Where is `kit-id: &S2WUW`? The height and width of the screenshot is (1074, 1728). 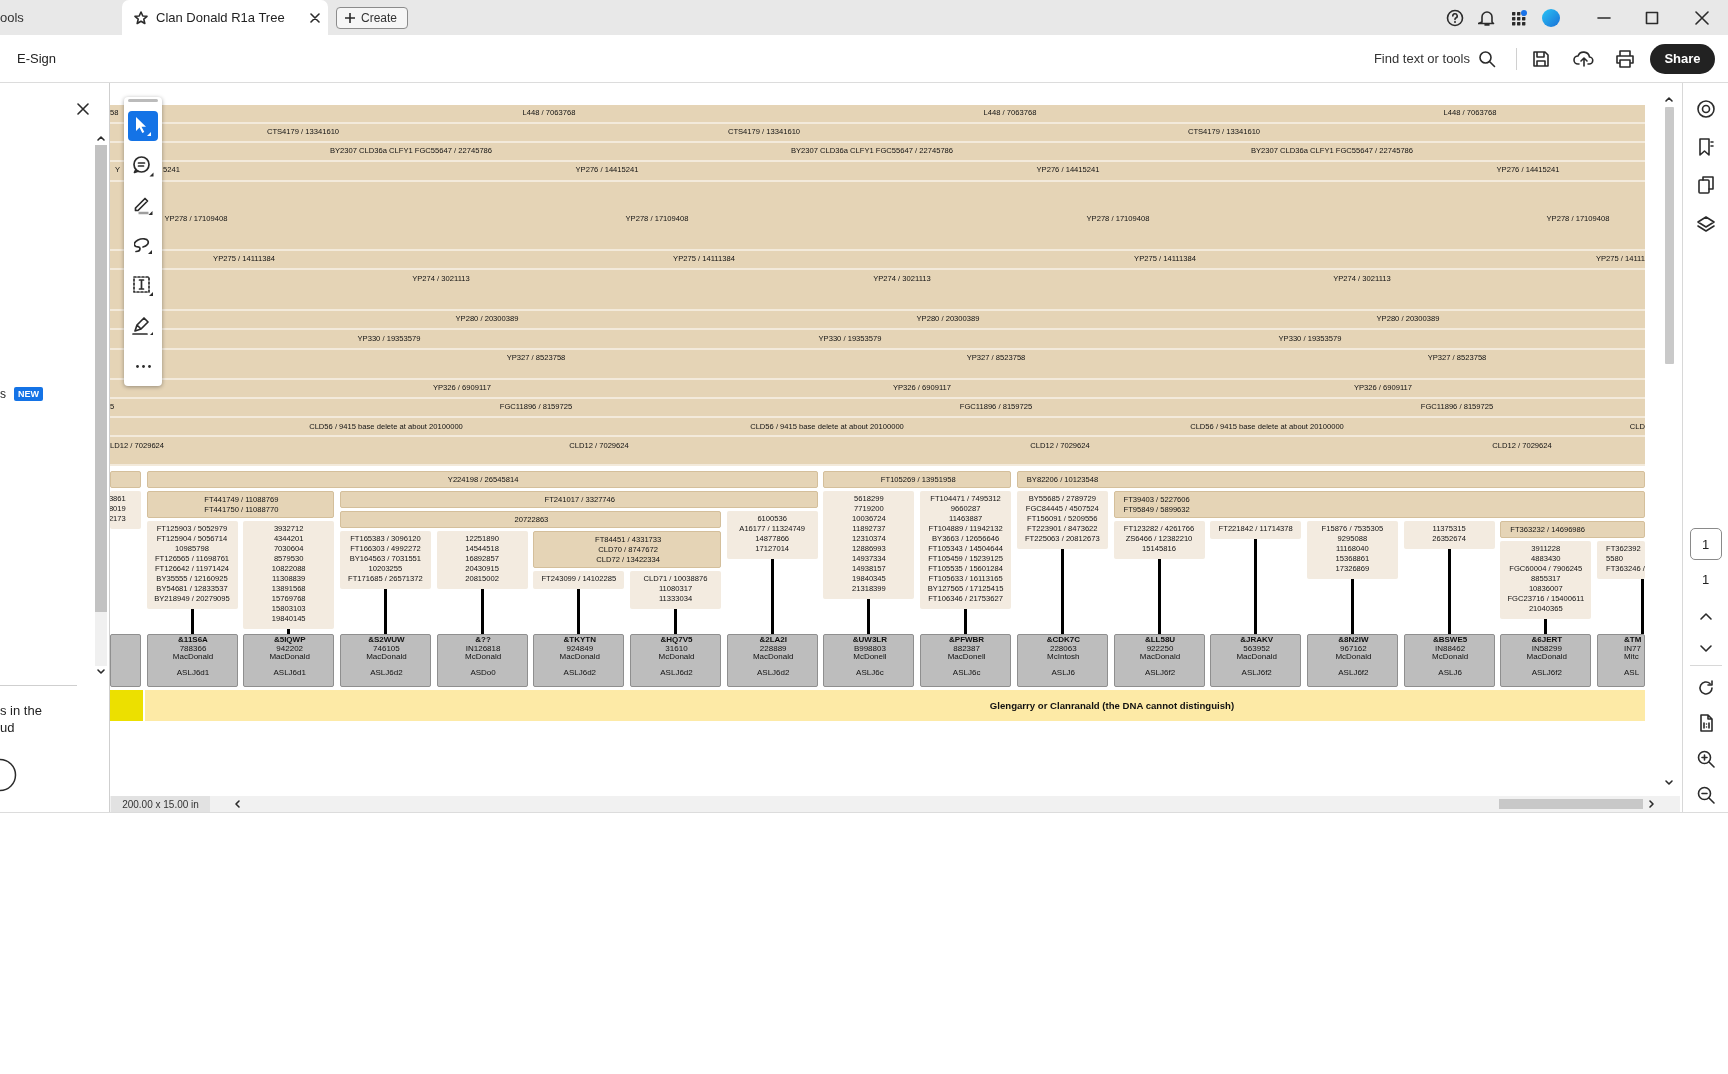 kit-id: &S2WUW is located at coordinates (386, 640).